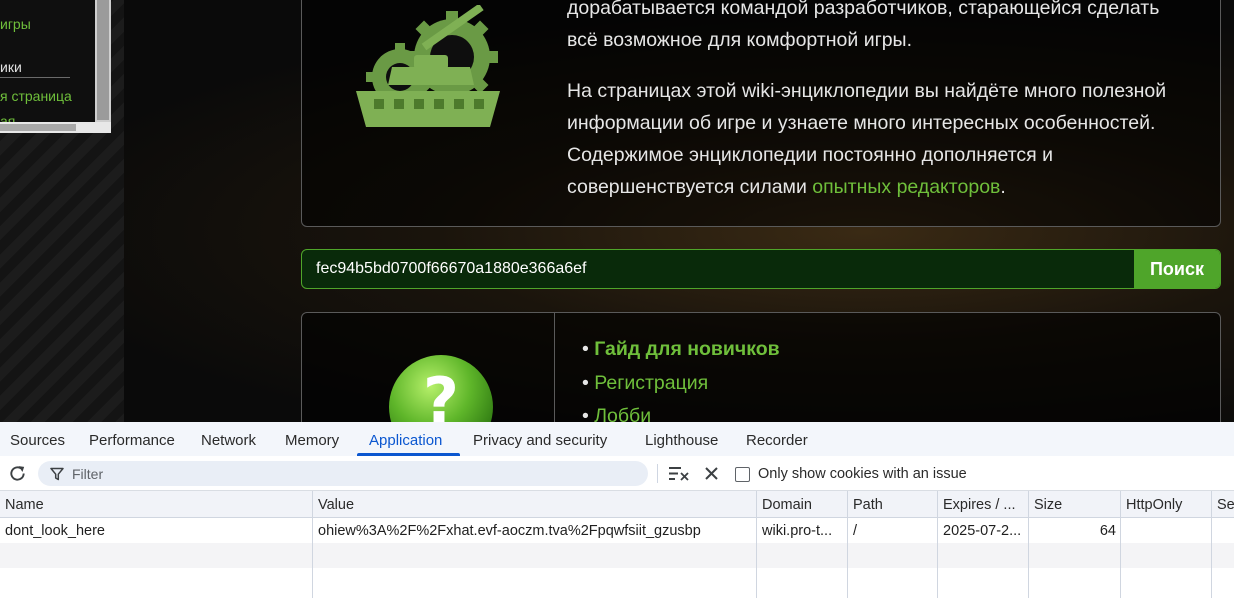 This screenshot has height=598, width=1234. Describe the element at coordinates (742, 474) in the screenshot. I see `only-issues-checkbox` at that location.